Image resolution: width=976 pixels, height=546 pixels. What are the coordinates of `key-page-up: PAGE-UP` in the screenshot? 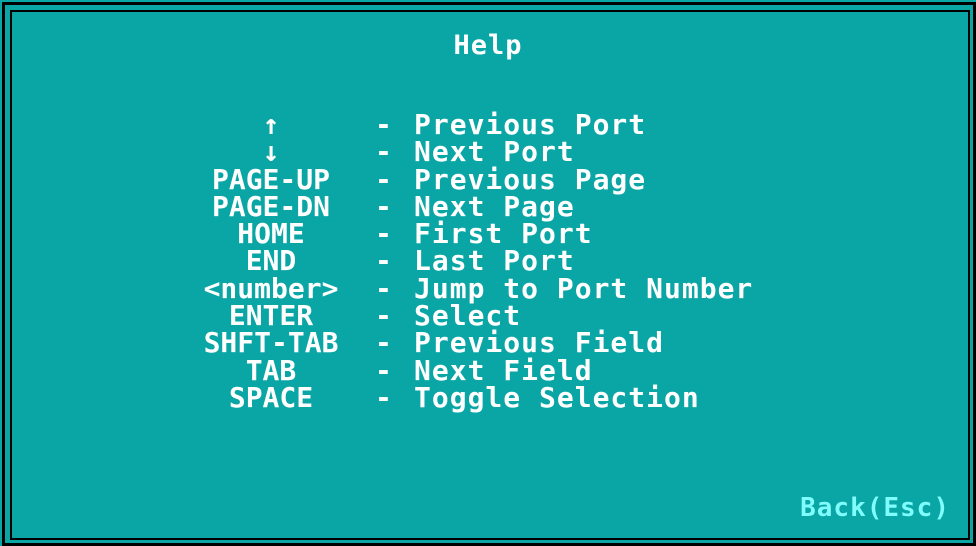 It's located at (270, 179).